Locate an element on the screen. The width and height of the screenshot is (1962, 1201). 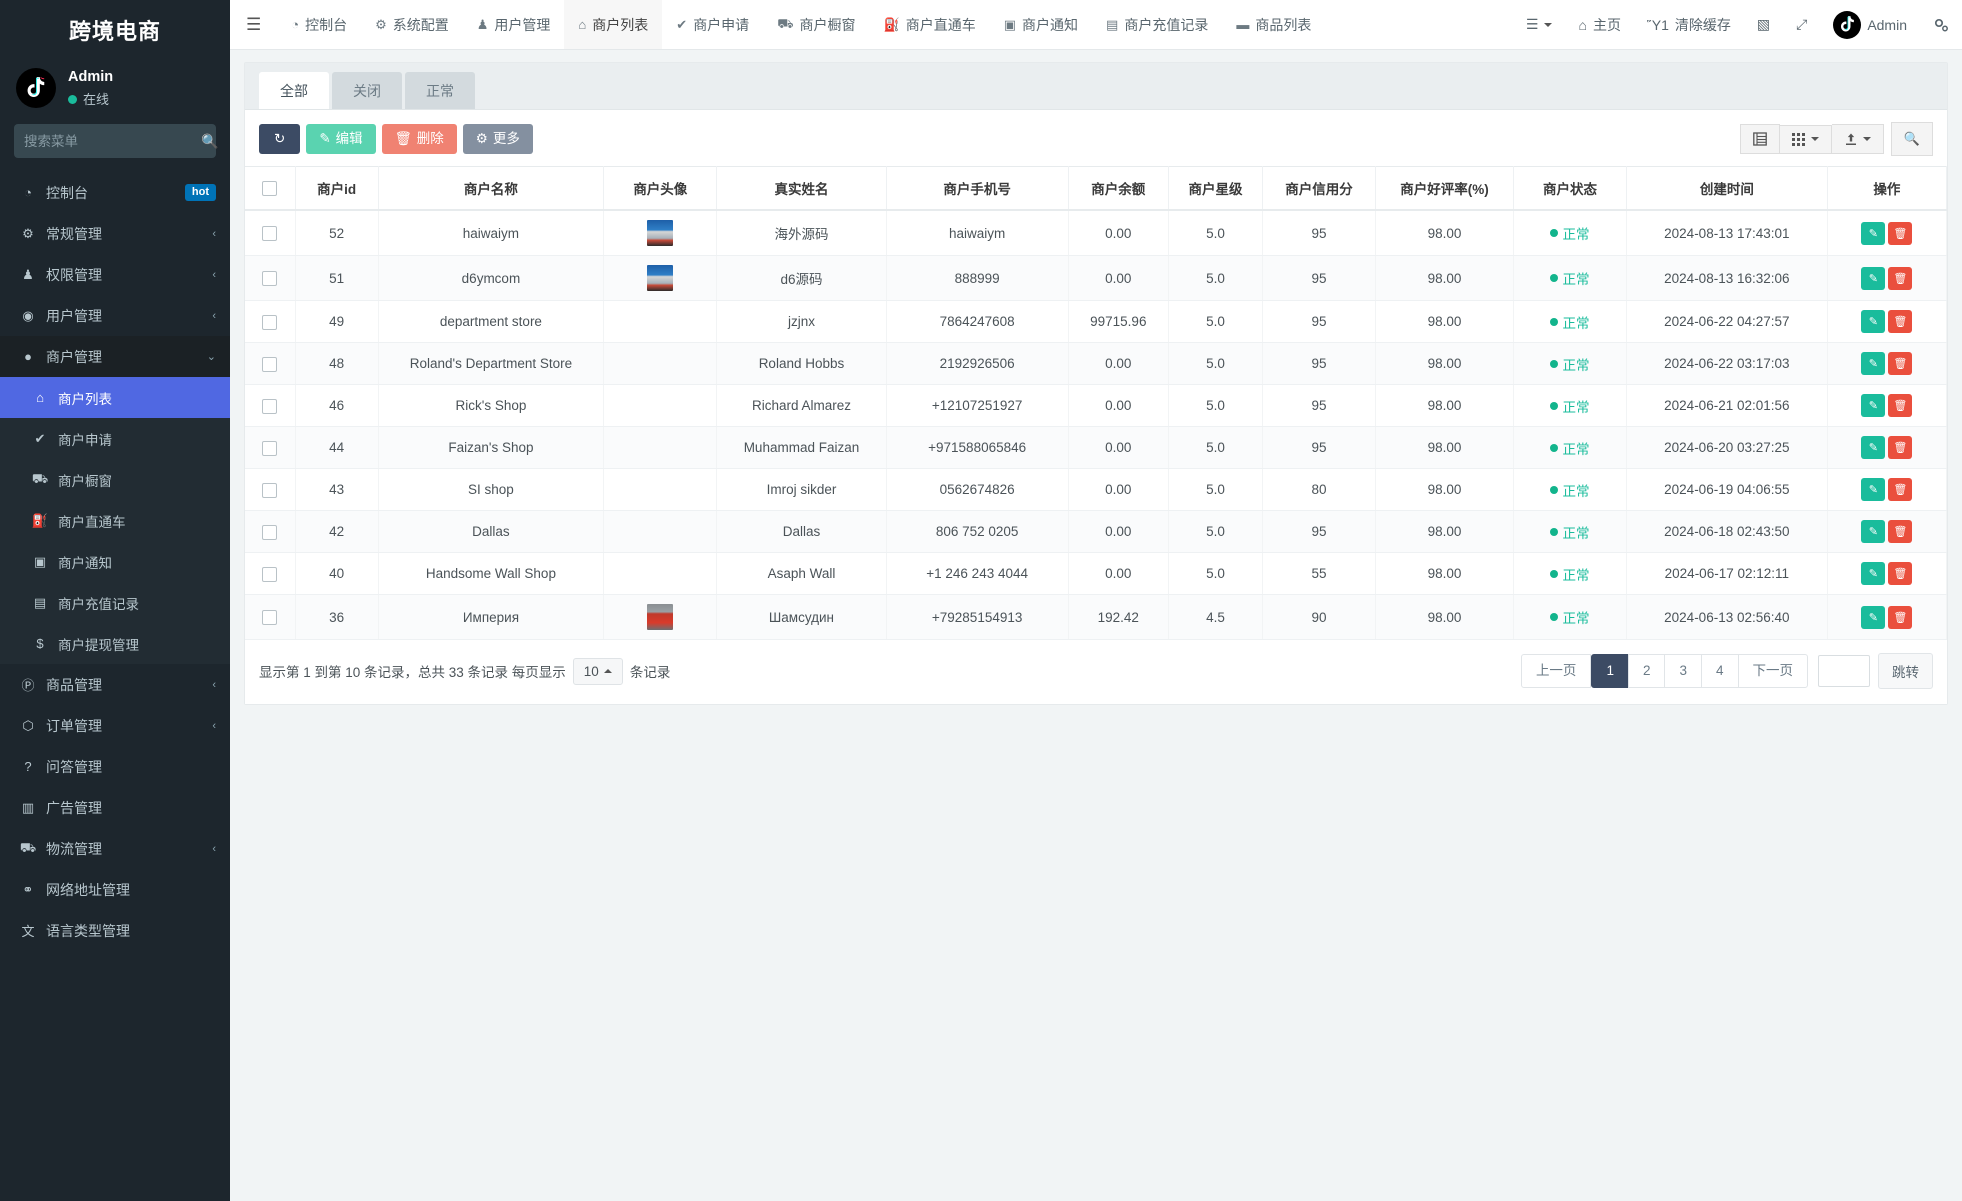
sidebar-item-7: ⛟ 商户橱窗 is located at coordinates (115, 480).